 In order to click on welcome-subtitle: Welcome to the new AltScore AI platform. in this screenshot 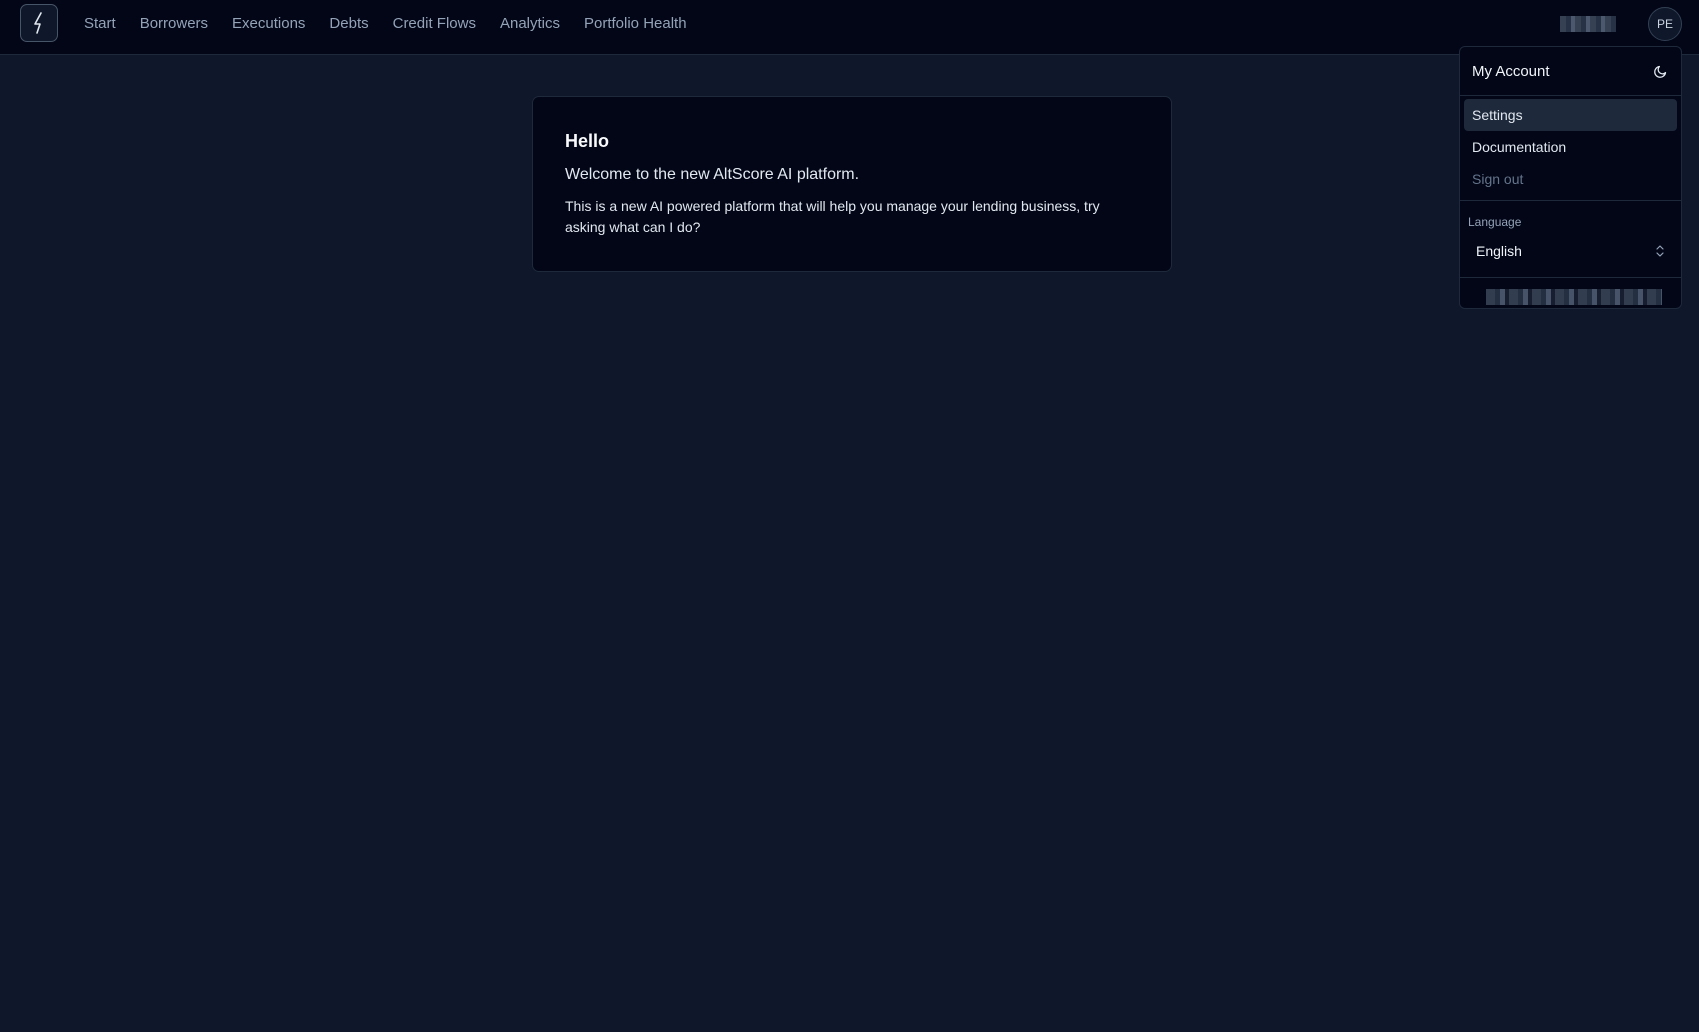, I will do `click(712, 174)`.